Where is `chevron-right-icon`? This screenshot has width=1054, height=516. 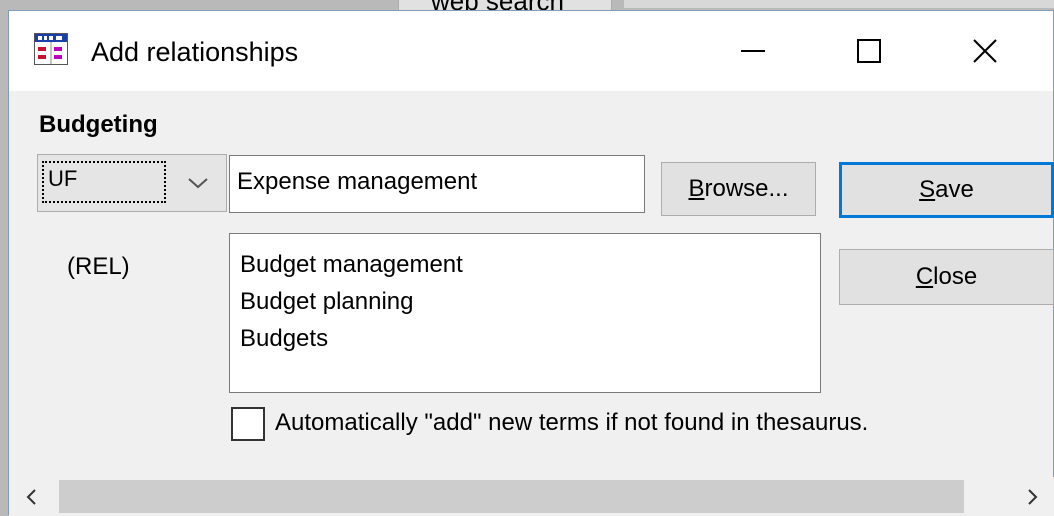 chevron-right-icon is located at coordinates (1033, 496).